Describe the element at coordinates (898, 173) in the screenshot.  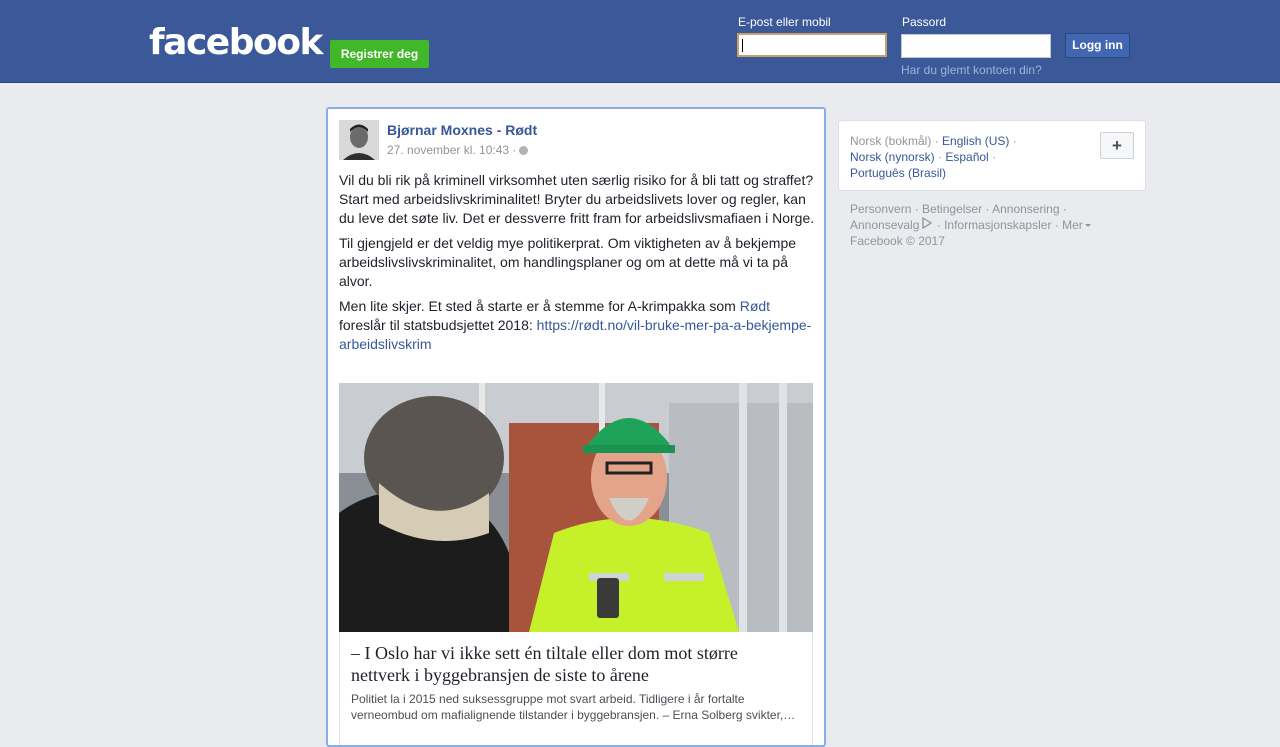
I see `language-portuguese: Português (Brasil)` at that location.